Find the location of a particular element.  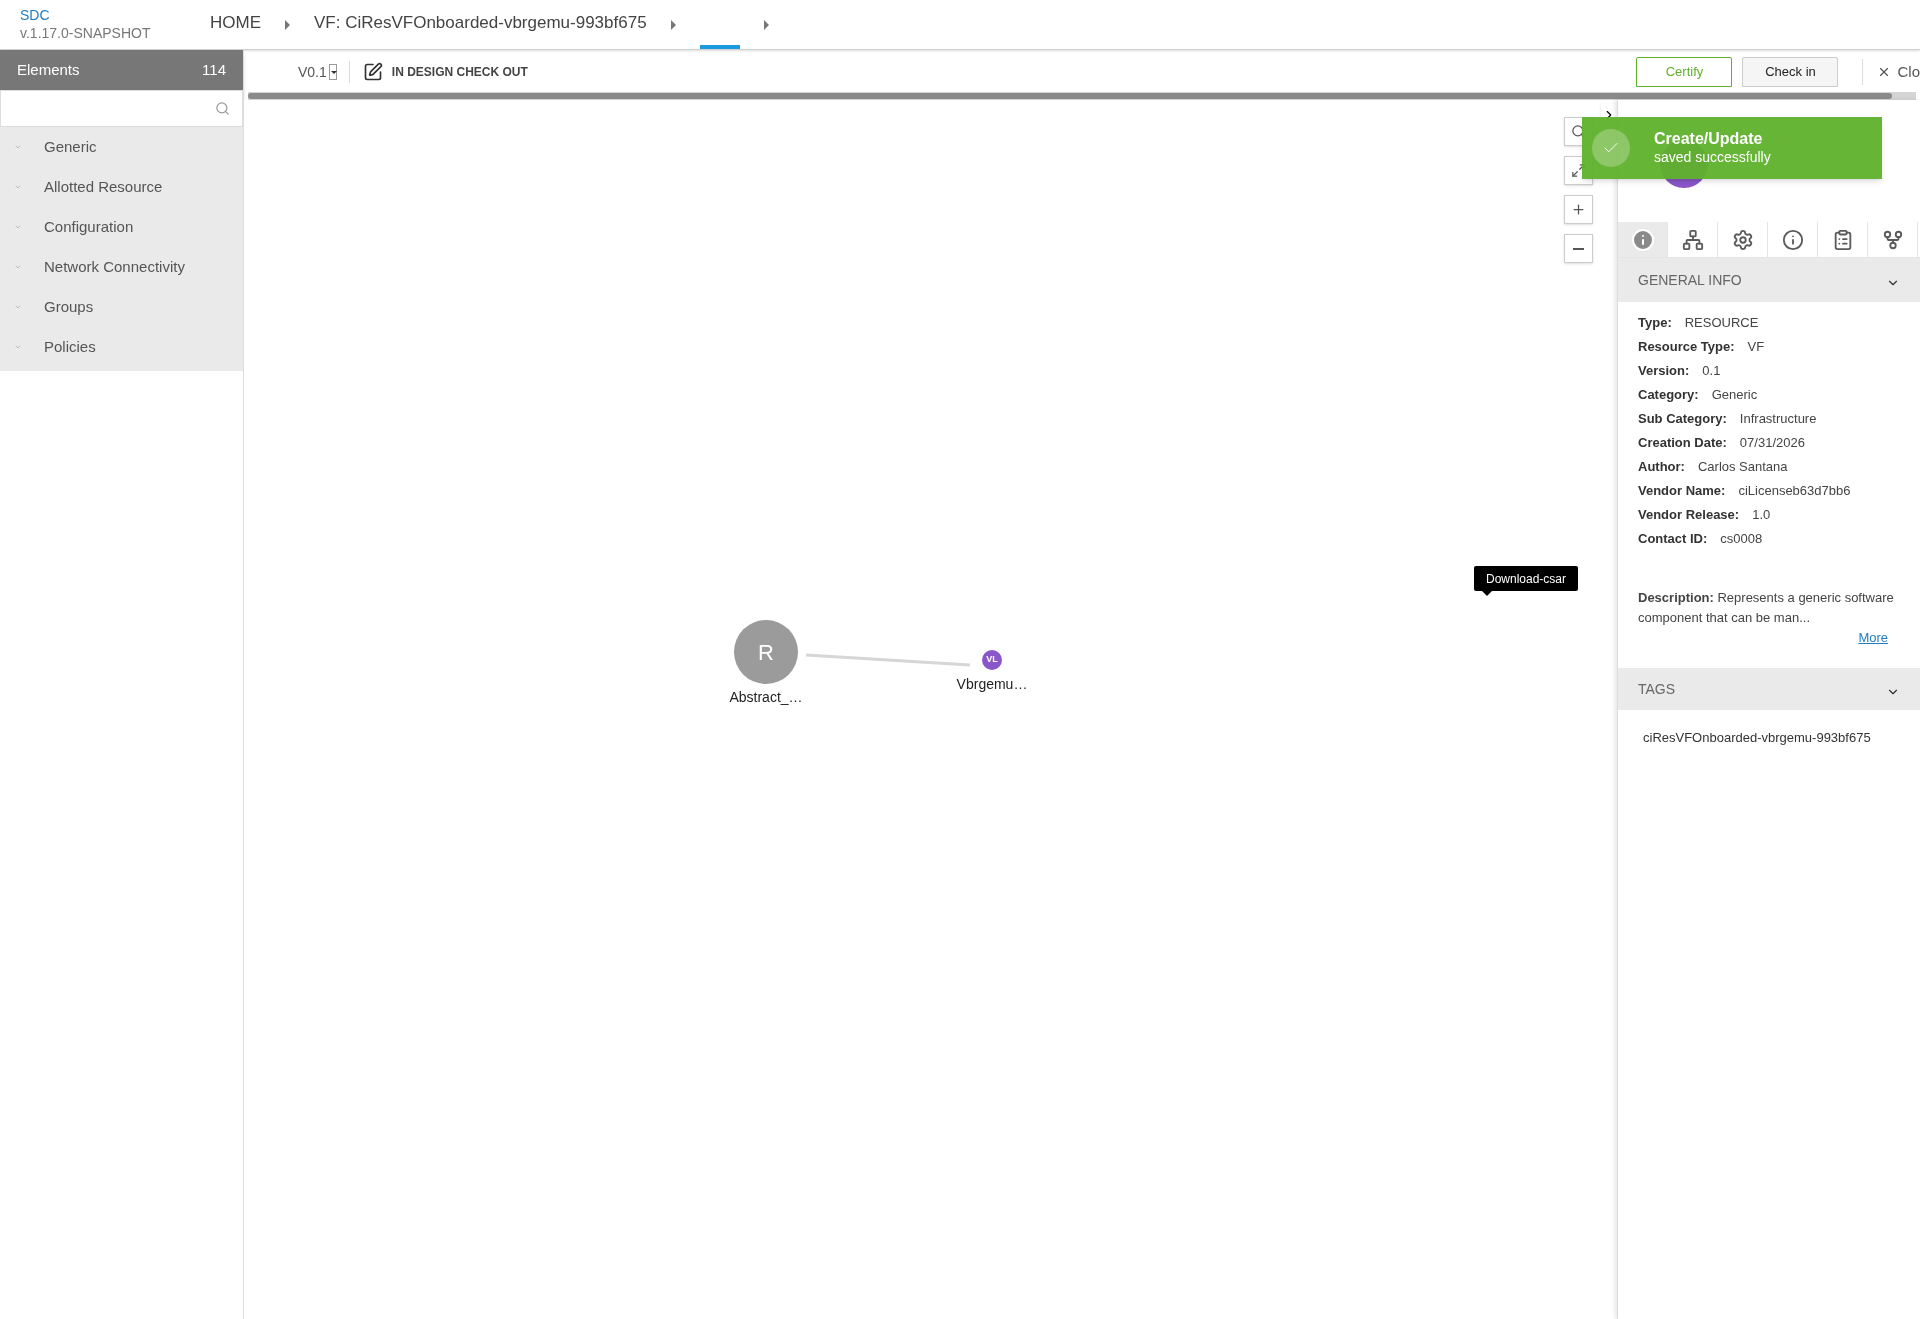

minus-icon is located at coordinates (1578, 248).